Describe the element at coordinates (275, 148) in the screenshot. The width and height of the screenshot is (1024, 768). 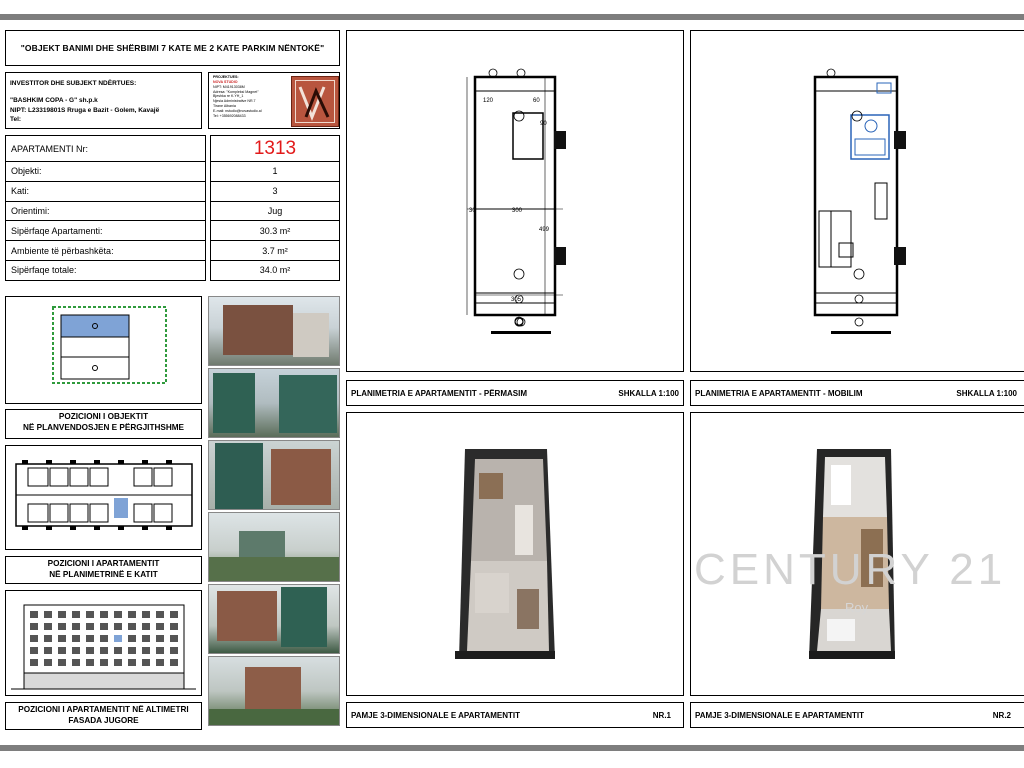
I see `apartment-number: 1313` at that location.